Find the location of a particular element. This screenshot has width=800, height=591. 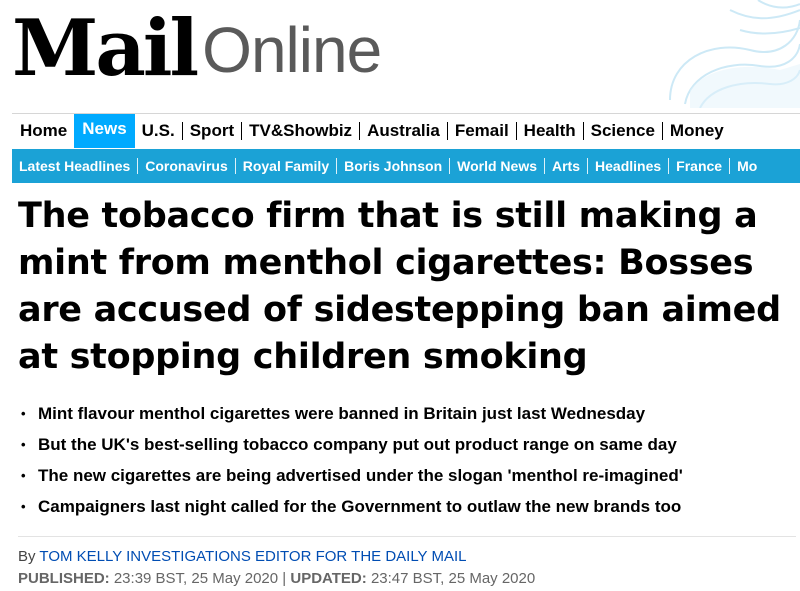

updated-time: 23:47 BST, 25 May 2020 is located at coordinates (453, 578).